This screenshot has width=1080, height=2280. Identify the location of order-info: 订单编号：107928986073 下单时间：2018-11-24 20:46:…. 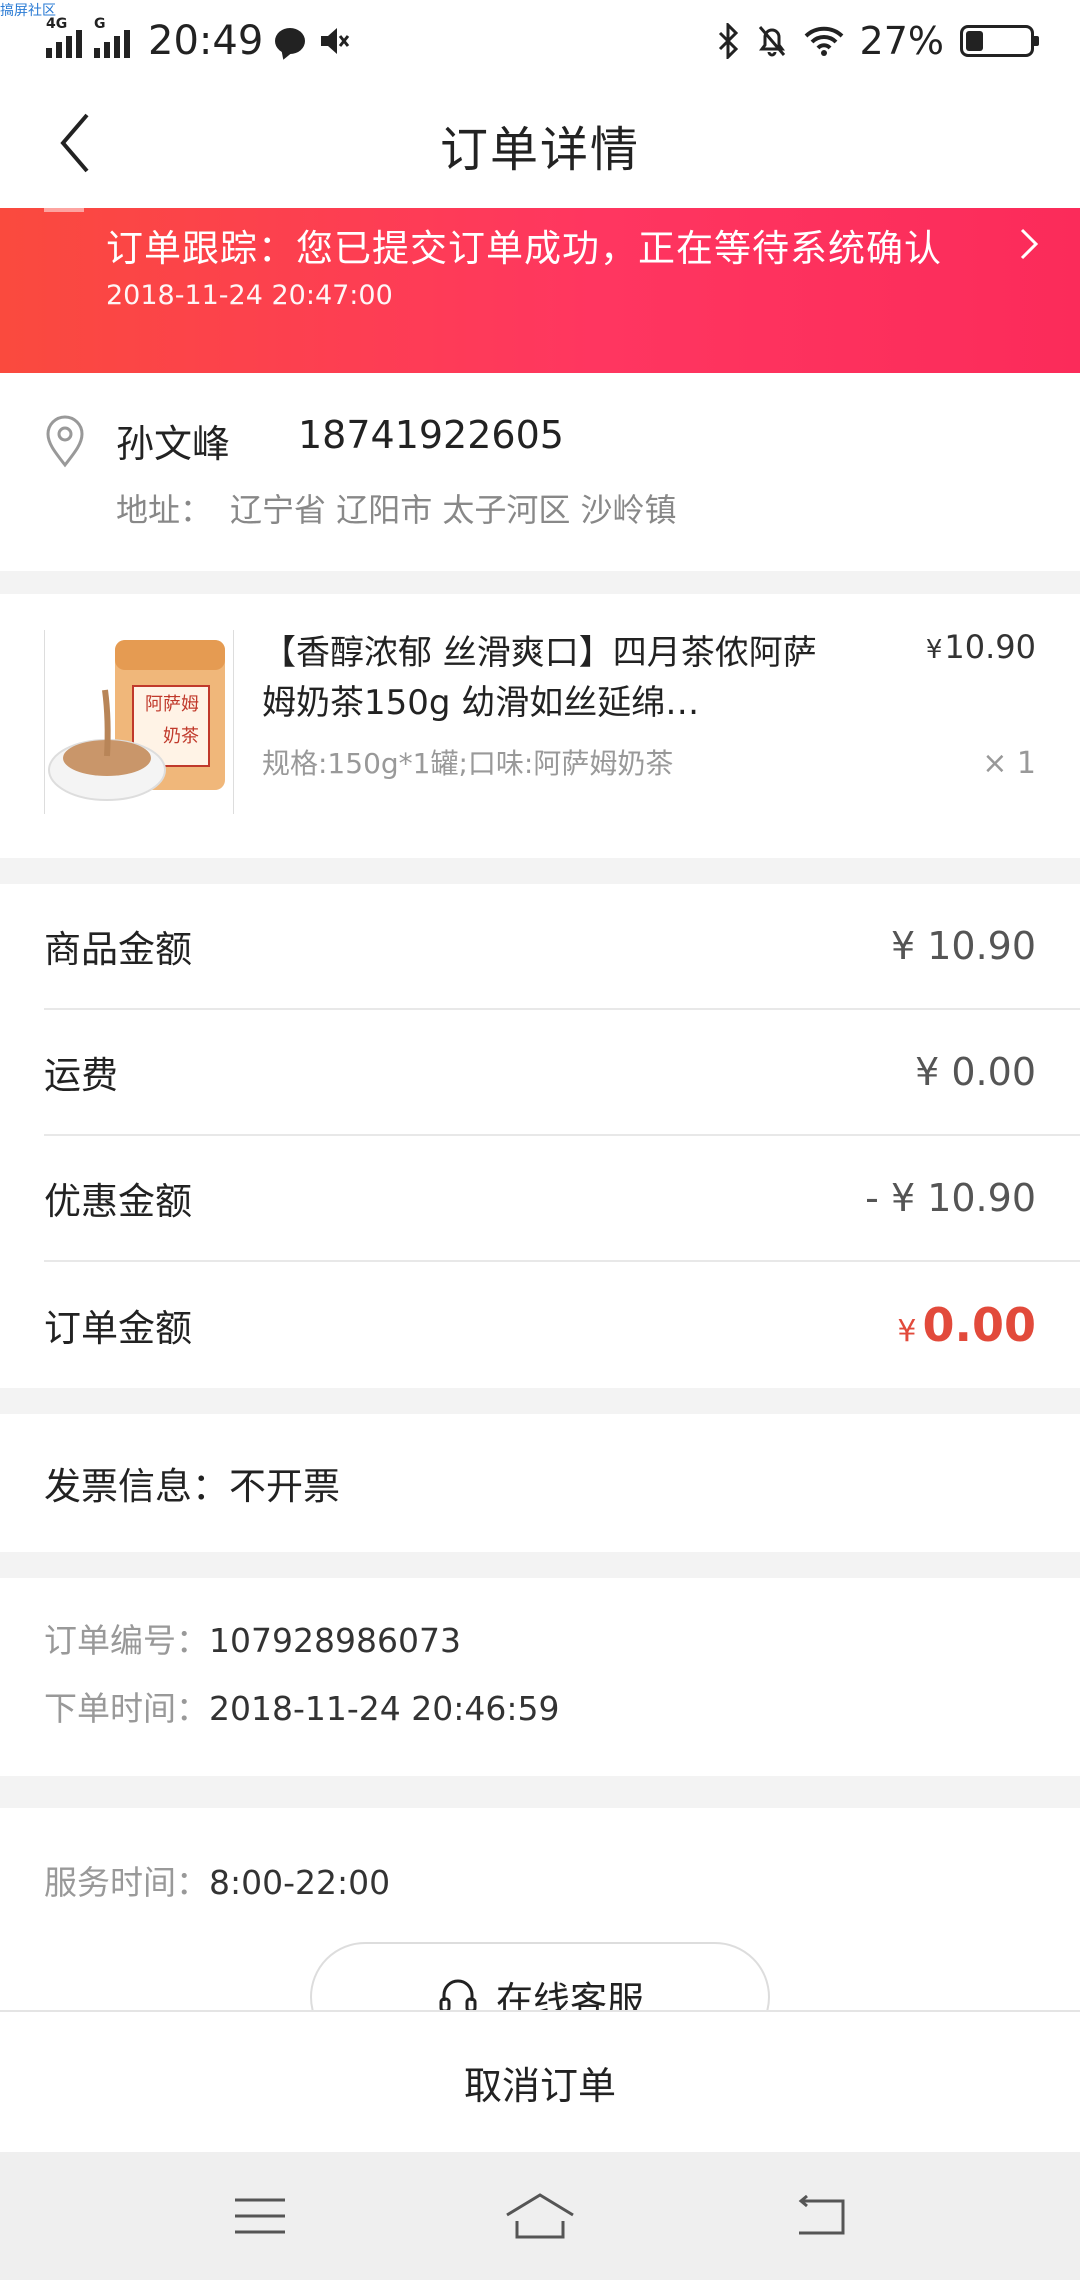
(540, 1677).